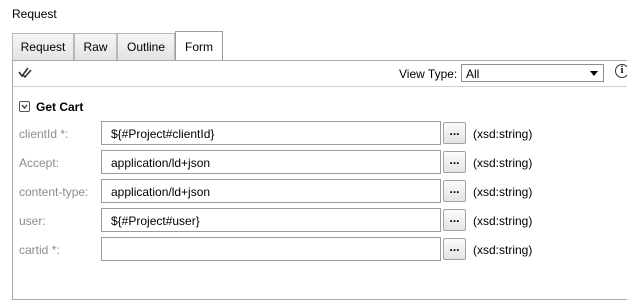 This screenshot has height=300, width=627. I want to click on chevron-down-icon, so click(594, 73).